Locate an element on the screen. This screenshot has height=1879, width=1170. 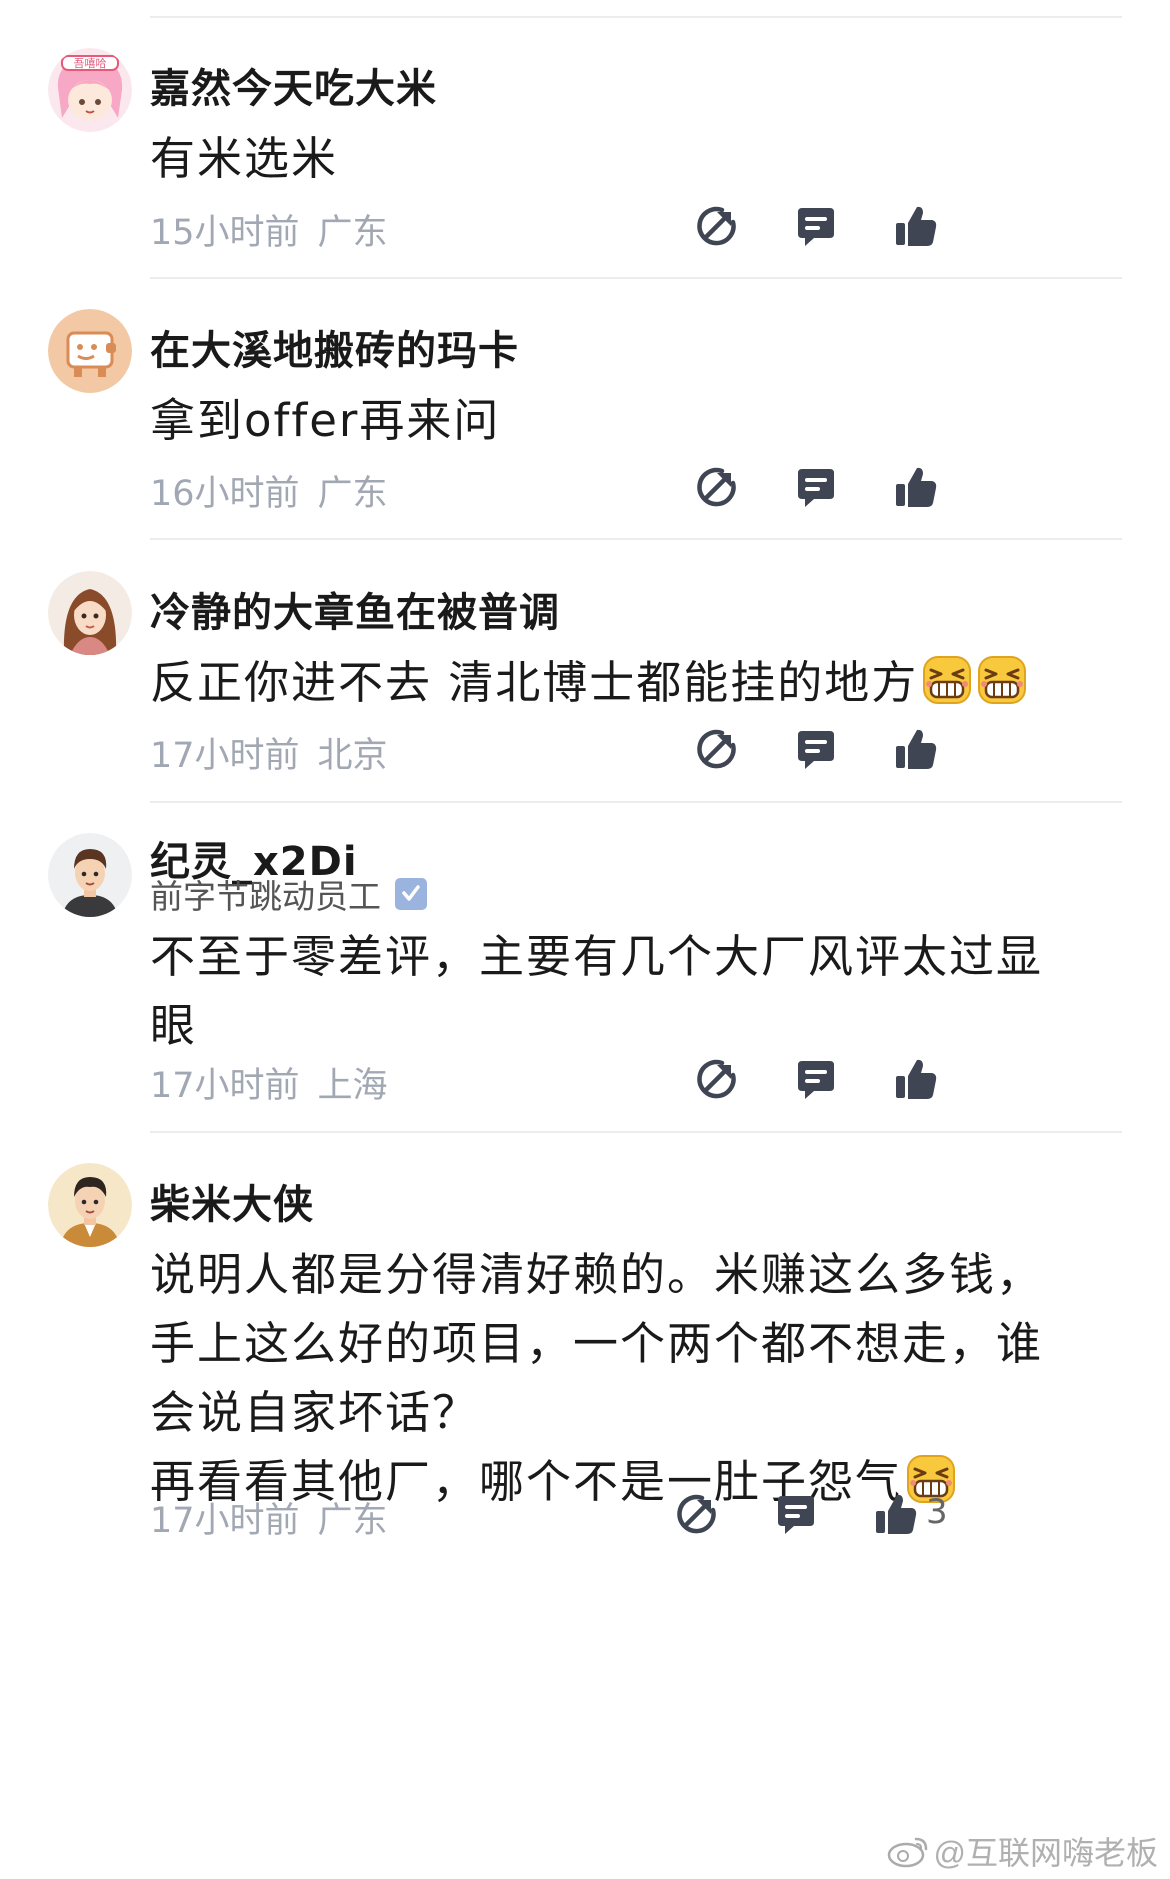
user-title-text: 前字节跳动员工 is located at coordinates (265, 896).